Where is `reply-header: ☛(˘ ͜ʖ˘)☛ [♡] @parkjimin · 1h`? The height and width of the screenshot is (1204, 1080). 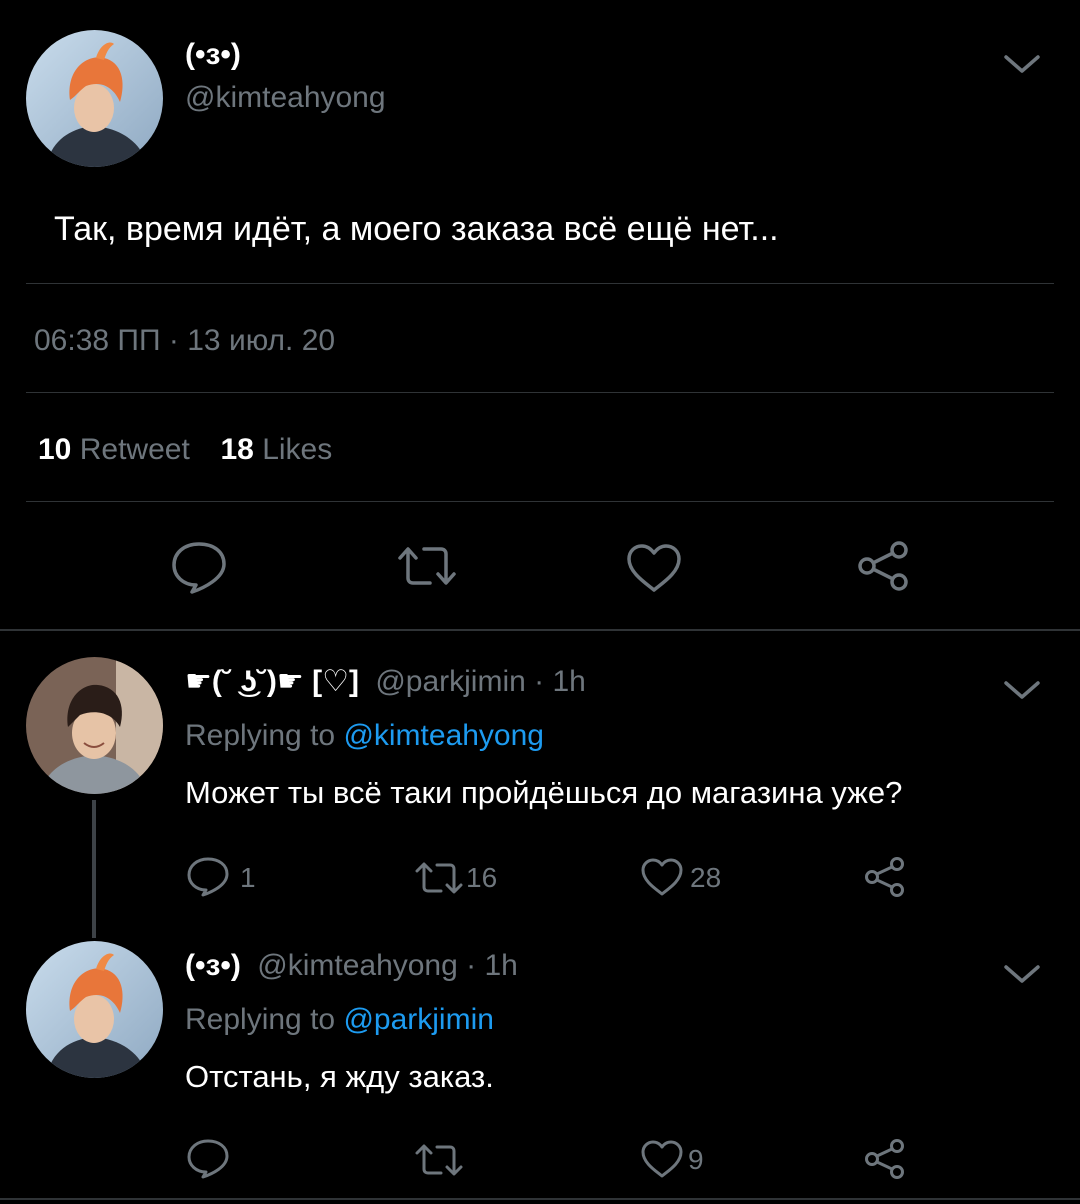 reply-header: ☛(˘ ͜ʖ˘)☛ [♡] @parkjimin · 1h is located at coordinates (385, 682).